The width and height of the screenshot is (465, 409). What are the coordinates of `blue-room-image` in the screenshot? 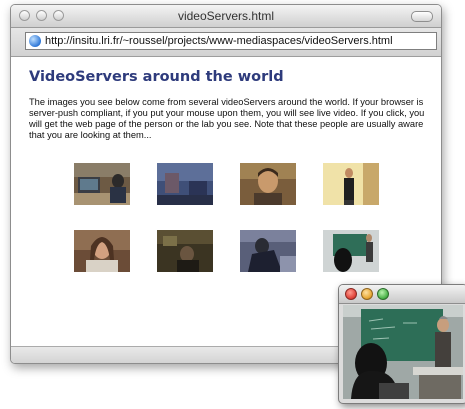 It's located at (185, 184).